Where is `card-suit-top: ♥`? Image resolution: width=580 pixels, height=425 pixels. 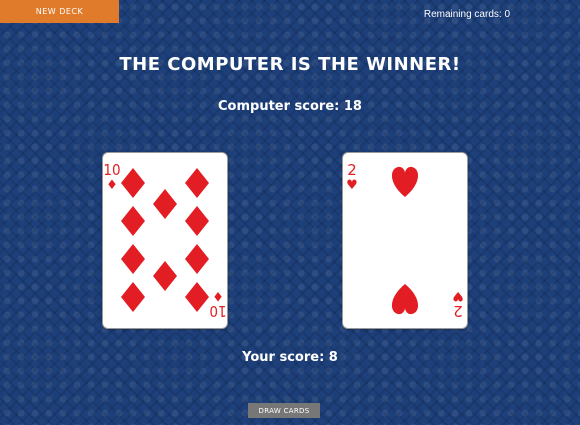
card-suit-top: ♥ is located at coordinates (352, 185).